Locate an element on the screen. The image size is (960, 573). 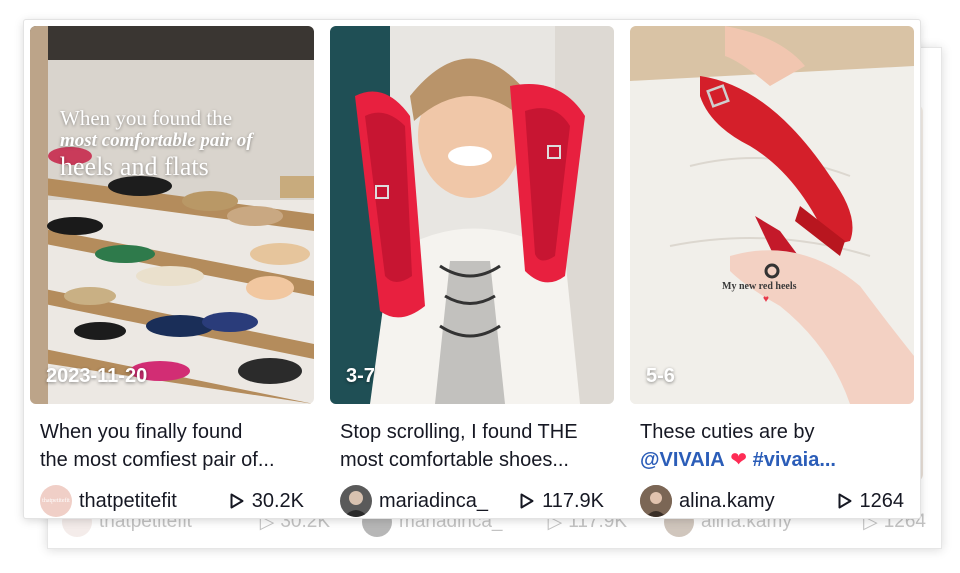
thumbnail-date-label: 2023-11-20 is located at coordinates (97, 376).